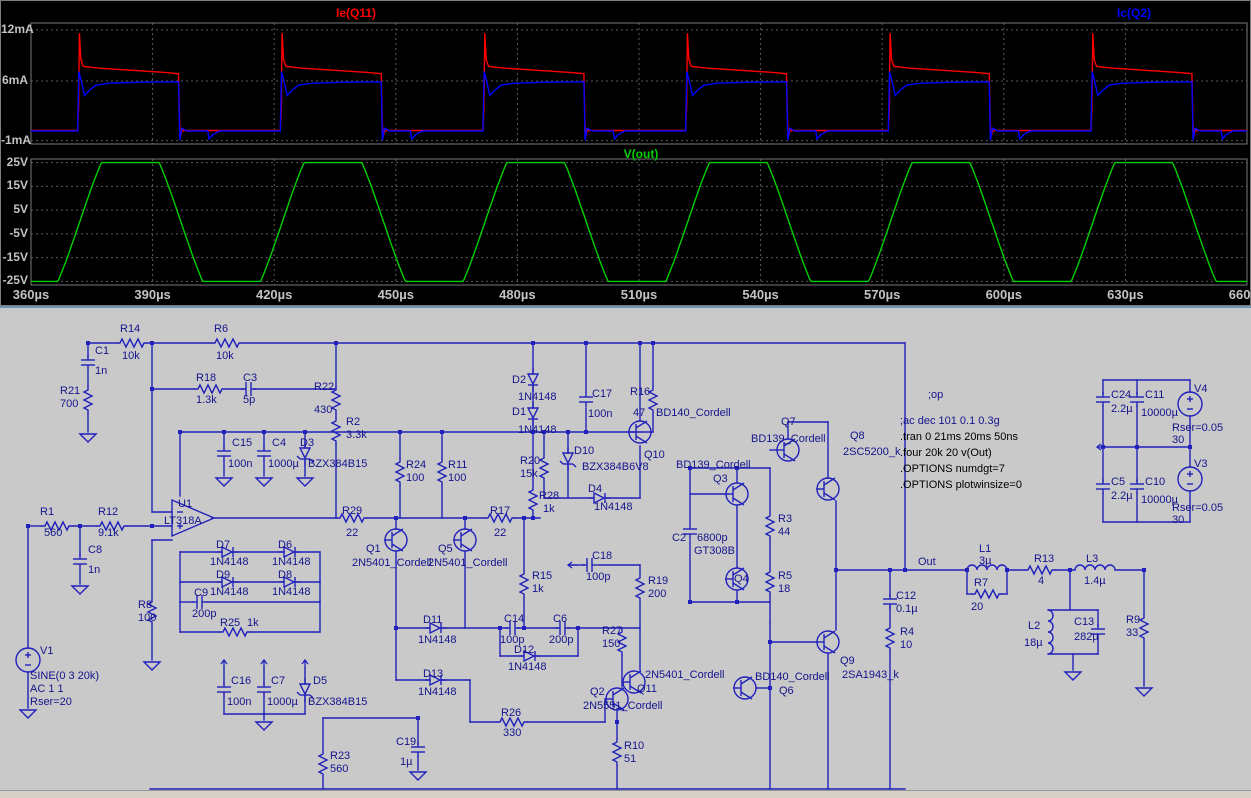  I want to click on trace-label-ic-q2: Ic(Q2), so click(1134, 13).